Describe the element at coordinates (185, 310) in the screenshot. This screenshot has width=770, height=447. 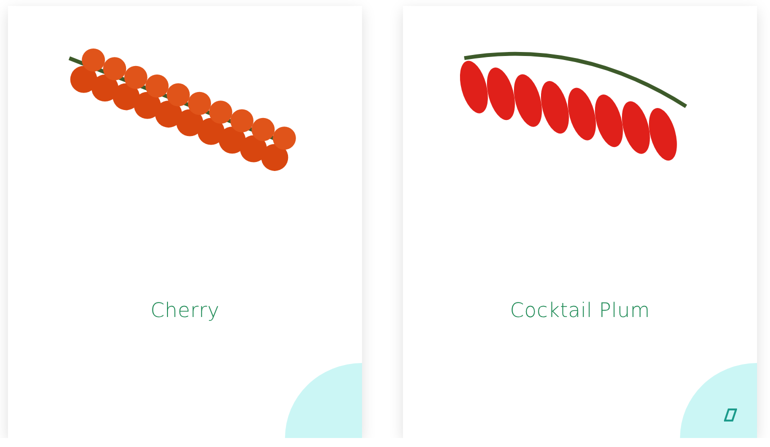
I see `product-title: Cherry` at that location.